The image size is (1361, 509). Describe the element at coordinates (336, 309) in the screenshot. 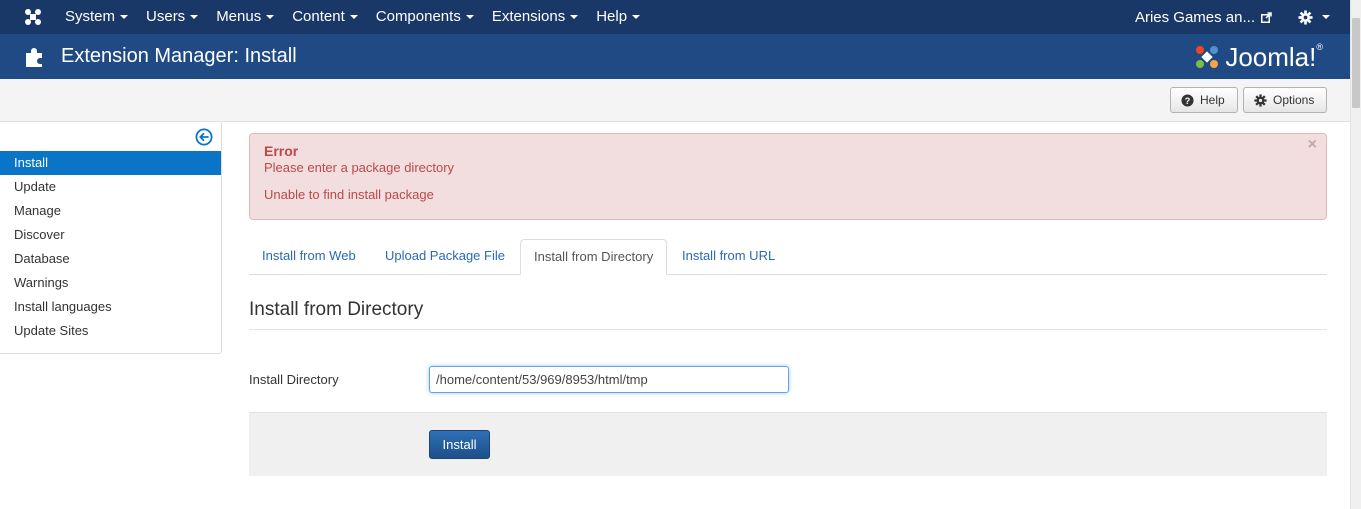

I see `section-title: Install from Directory` at that location.